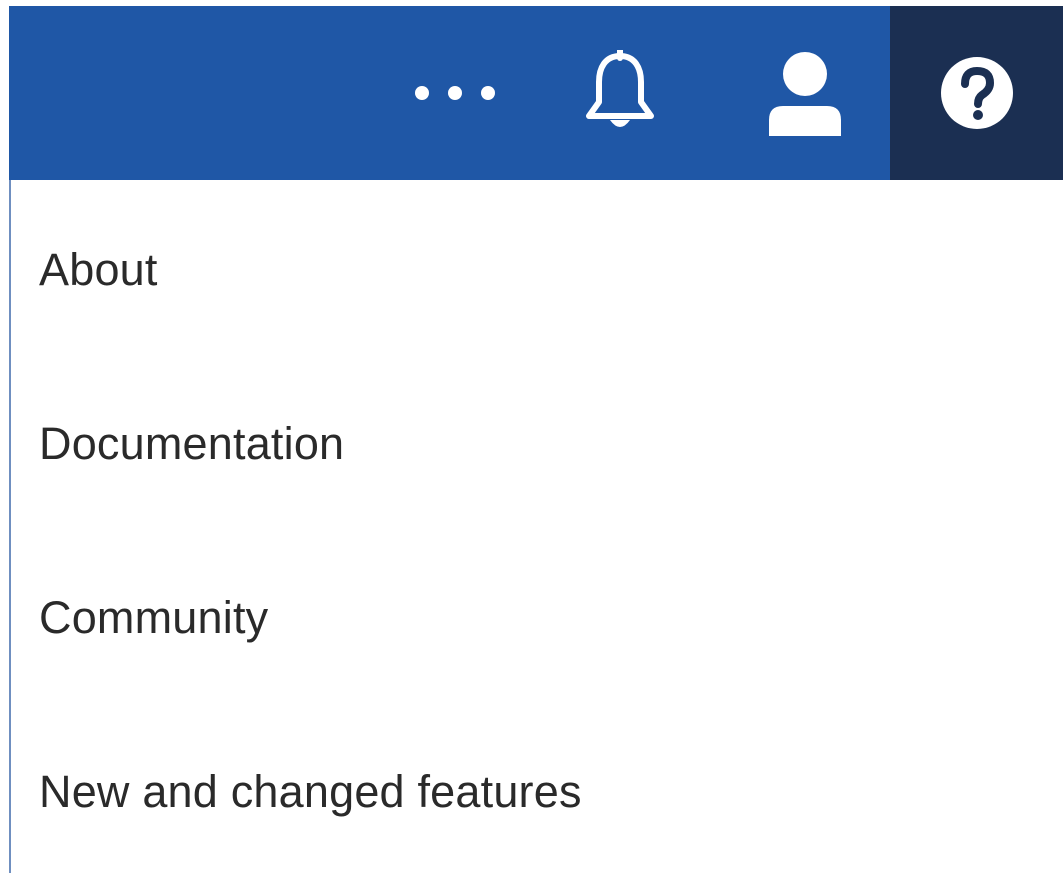 Image resolution: width=1063 pixels, height=873 pixels. Describe the element at coordinates (620, 88) in the screenshot. I see `bell-icon` at that location.